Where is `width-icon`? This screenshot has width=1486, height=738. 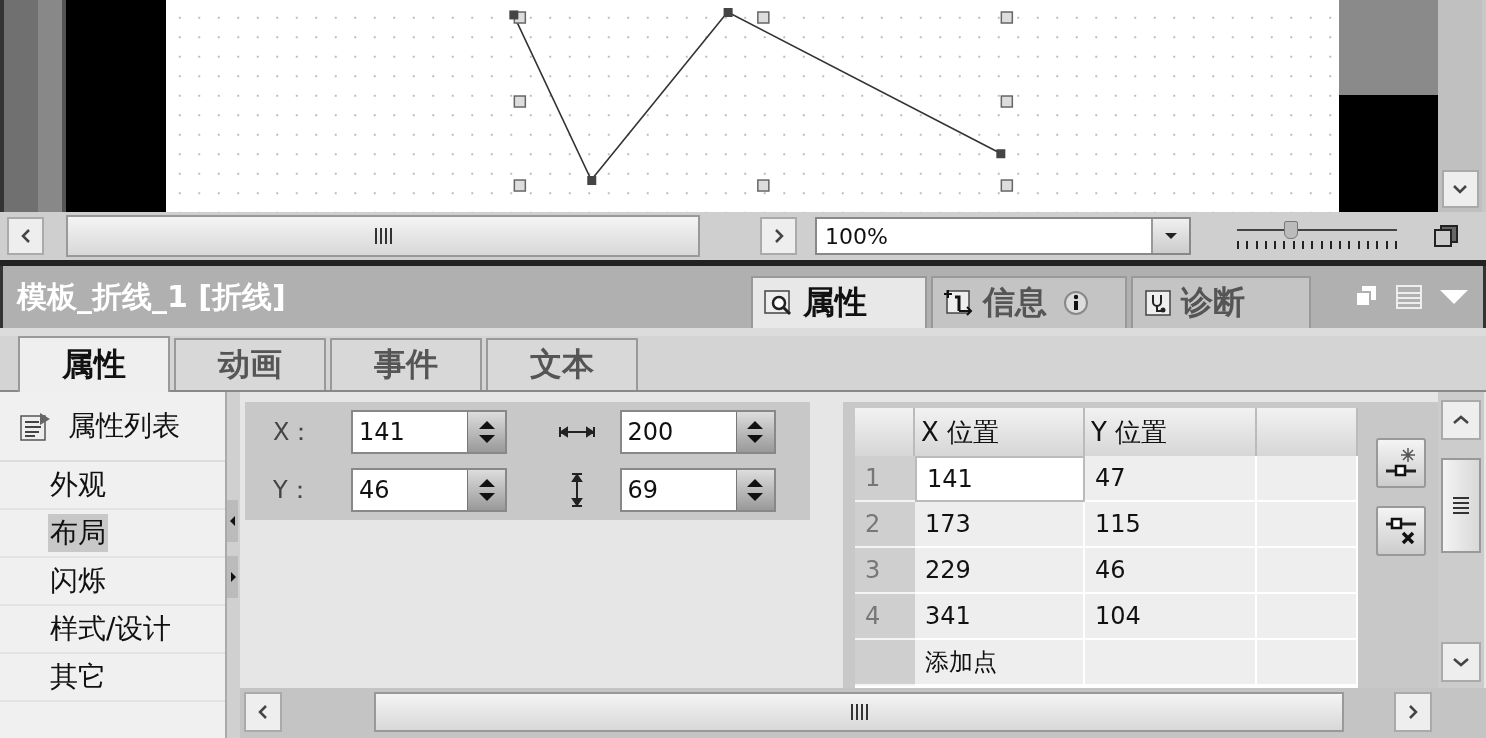
width-icon is located at coordinates (576, 432).